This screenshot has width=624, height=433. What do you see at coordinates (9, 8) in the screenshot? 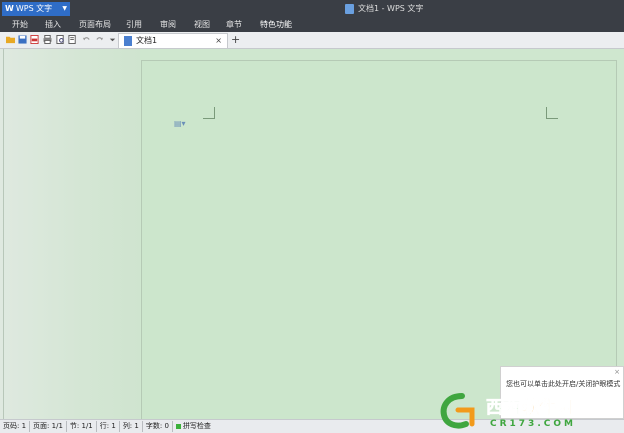
I see `wps-logo-icon: W` at bounding box center [9, 8].